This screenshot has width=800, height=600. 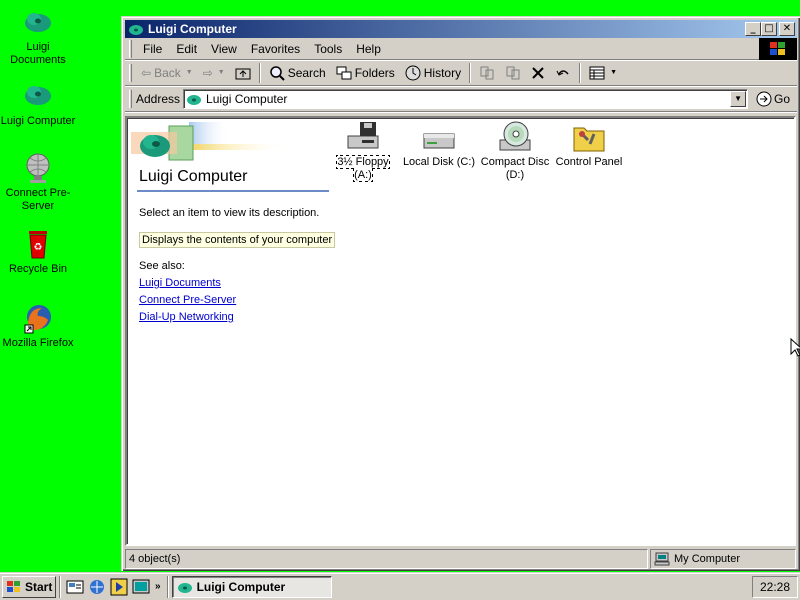 I want to click on control-panel-item: Control Panel, so click(x=589, y=144).